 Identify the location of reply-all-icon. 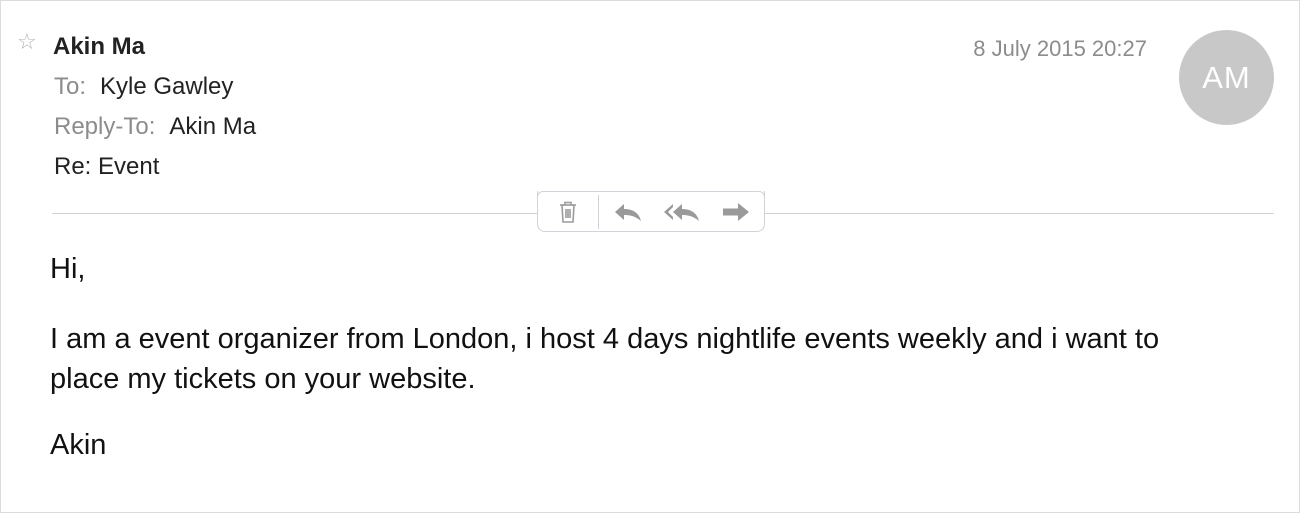
(681, 212).